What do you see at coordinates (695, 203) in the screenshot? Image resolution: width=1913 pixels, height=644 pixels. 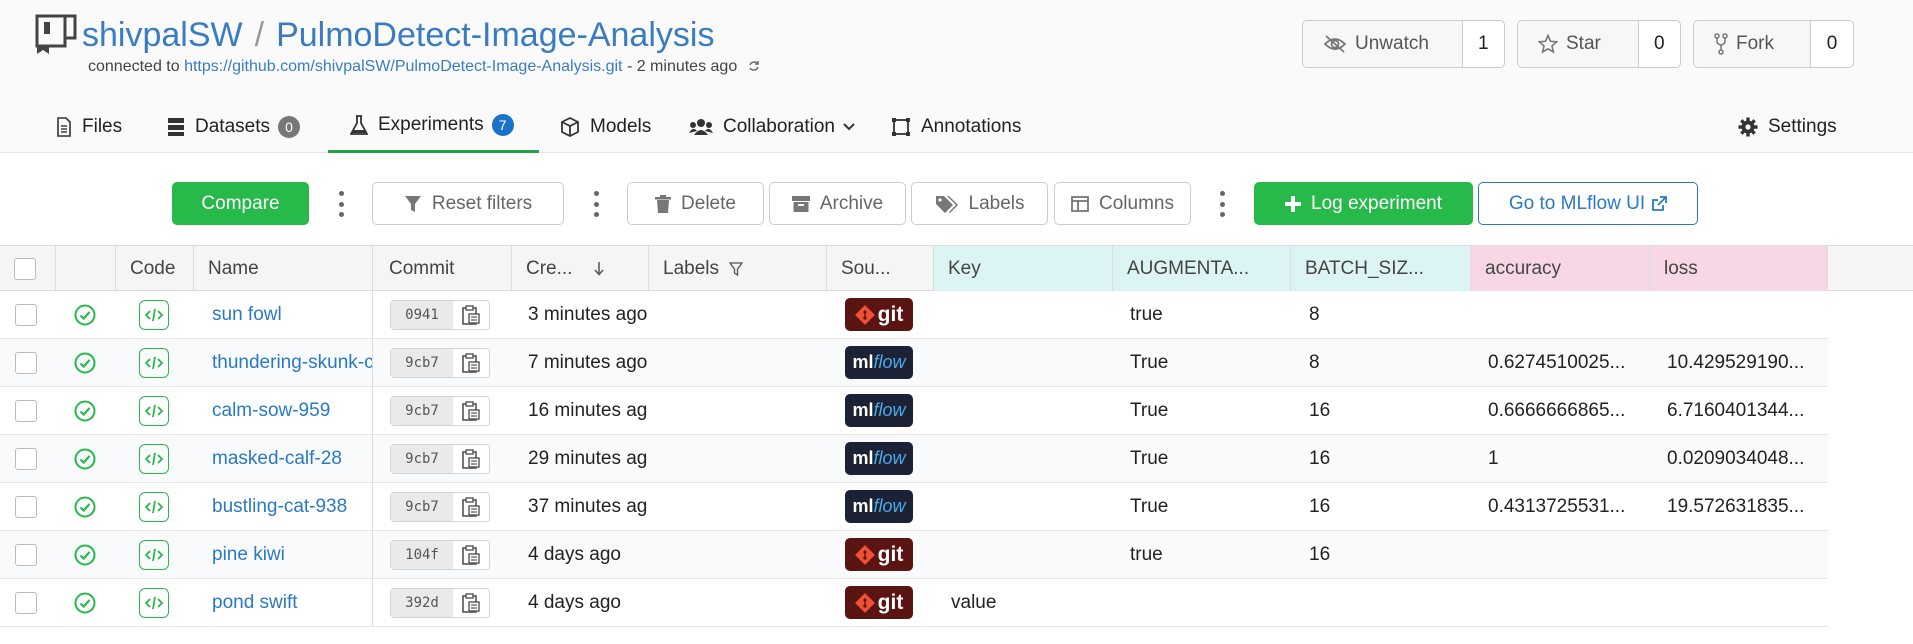 I see `delete-button: Delete` at bounding box center [695, 203].